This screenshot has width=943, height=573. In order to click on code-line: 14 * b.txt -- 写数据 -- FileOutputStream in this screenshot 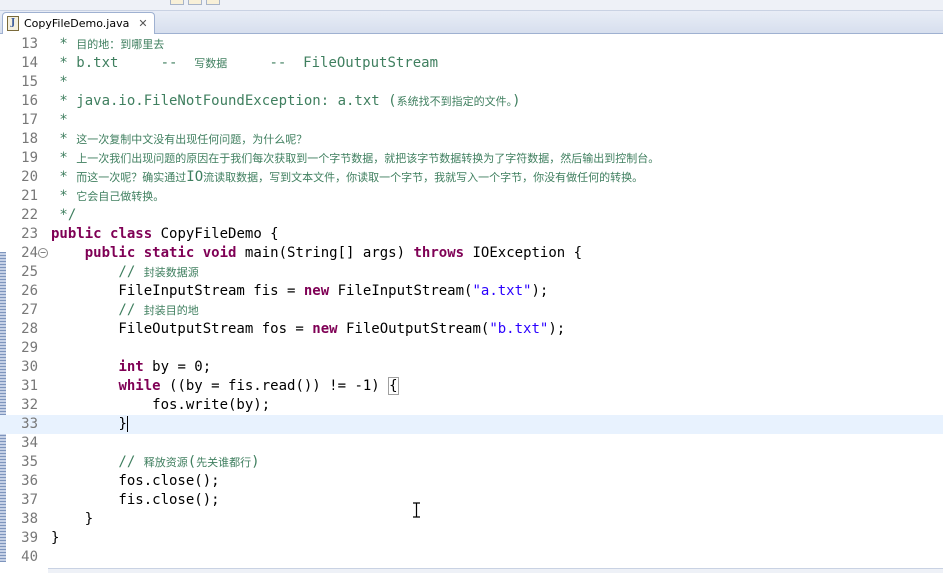, I will do `click(471, 63)`.